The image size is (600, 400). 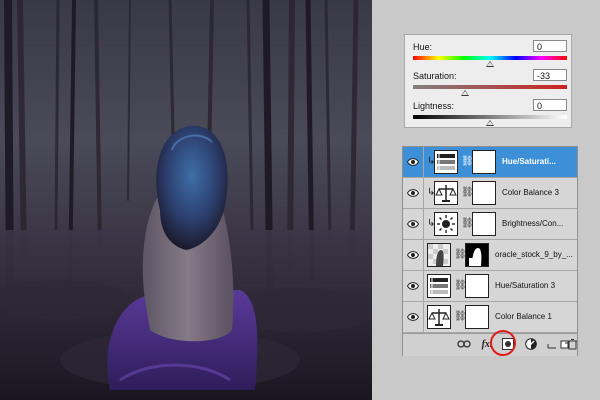 I want to click on new-group-icon, so click(x=552, y=344).